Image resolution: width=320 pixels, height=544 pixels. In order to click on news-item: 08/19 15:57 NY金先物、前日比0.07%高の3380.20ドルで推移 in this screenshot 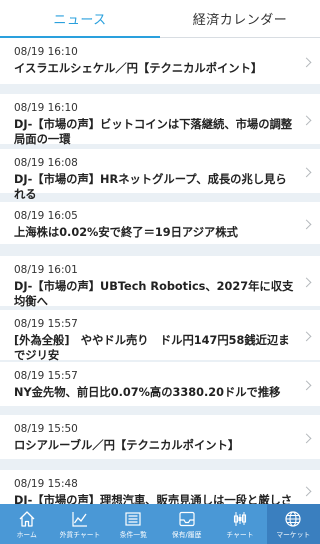, I will do `click(160, 384)`.